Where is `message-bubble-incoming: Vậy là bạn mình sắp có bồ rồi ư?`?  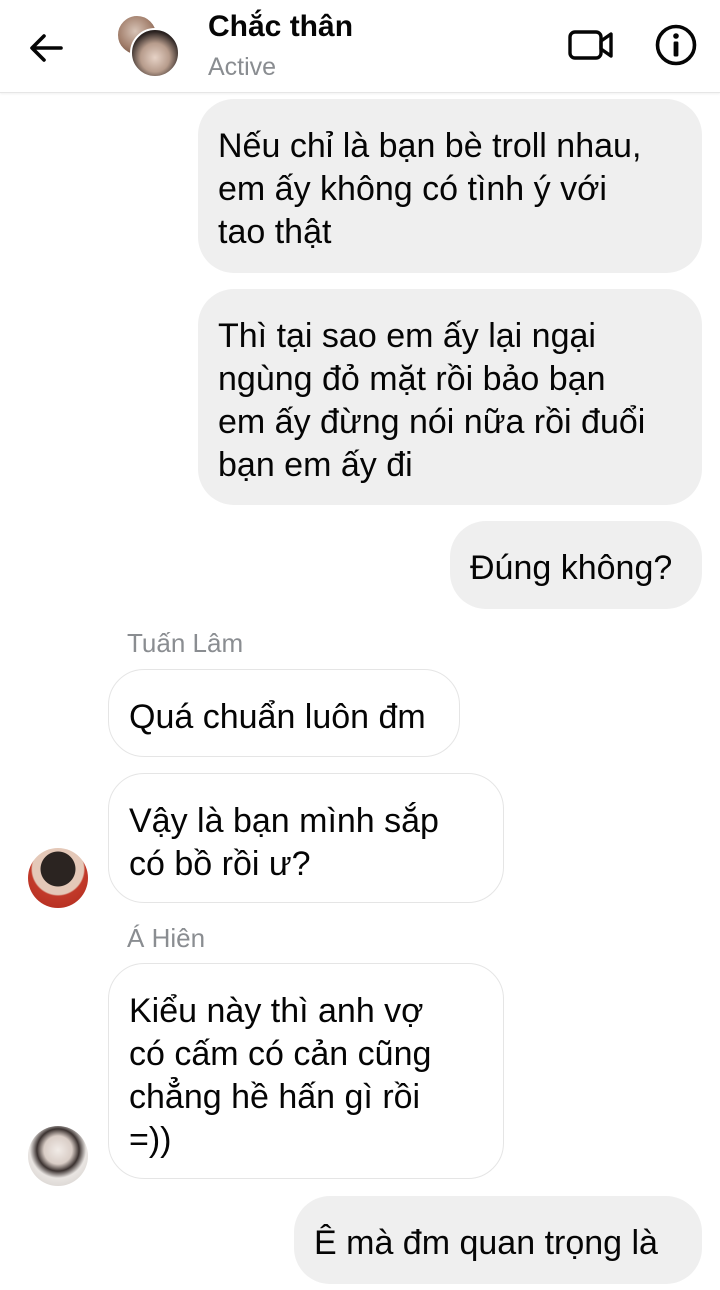
message-bubble-incoming: Vậy là bạn mình sắp có bồ rồi ư? is located at coordinates (306, 838).